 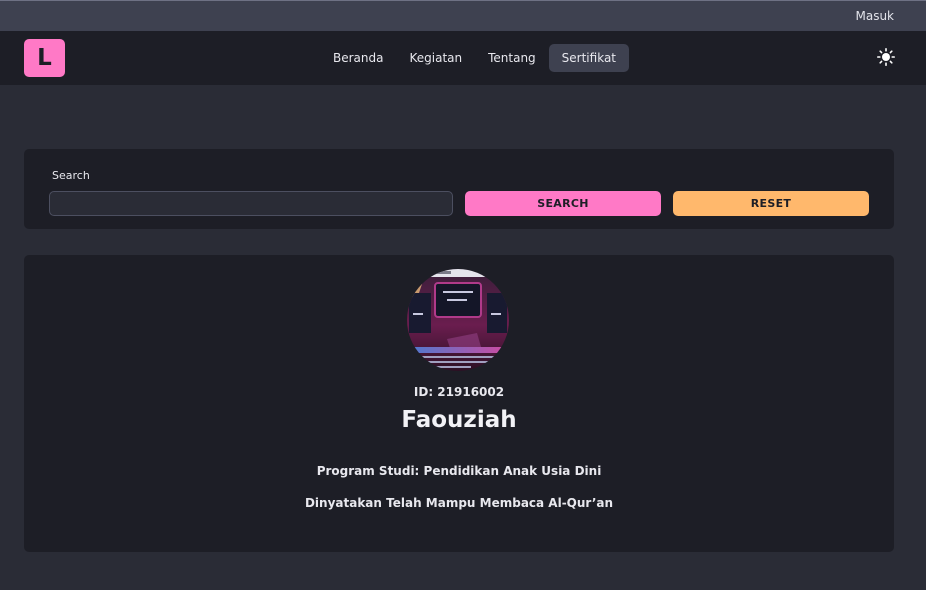 I want to click on profile-photo, so click(x=458, y=320).